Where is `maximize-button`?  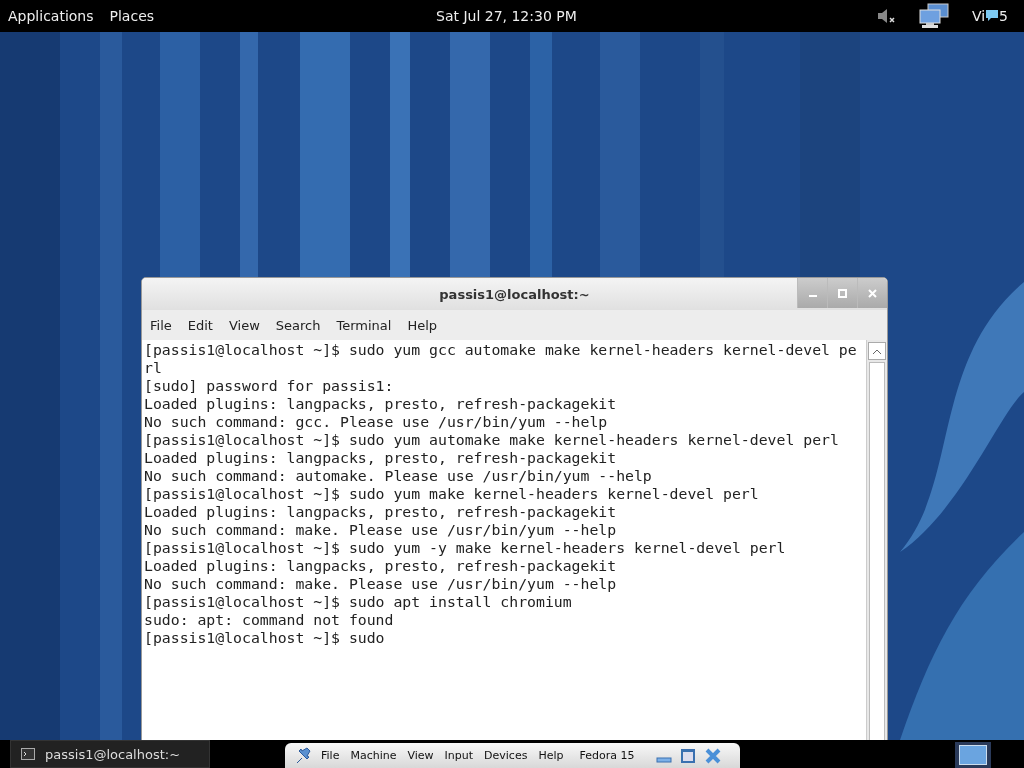 maximize-button is located at coordinates (842, 293).